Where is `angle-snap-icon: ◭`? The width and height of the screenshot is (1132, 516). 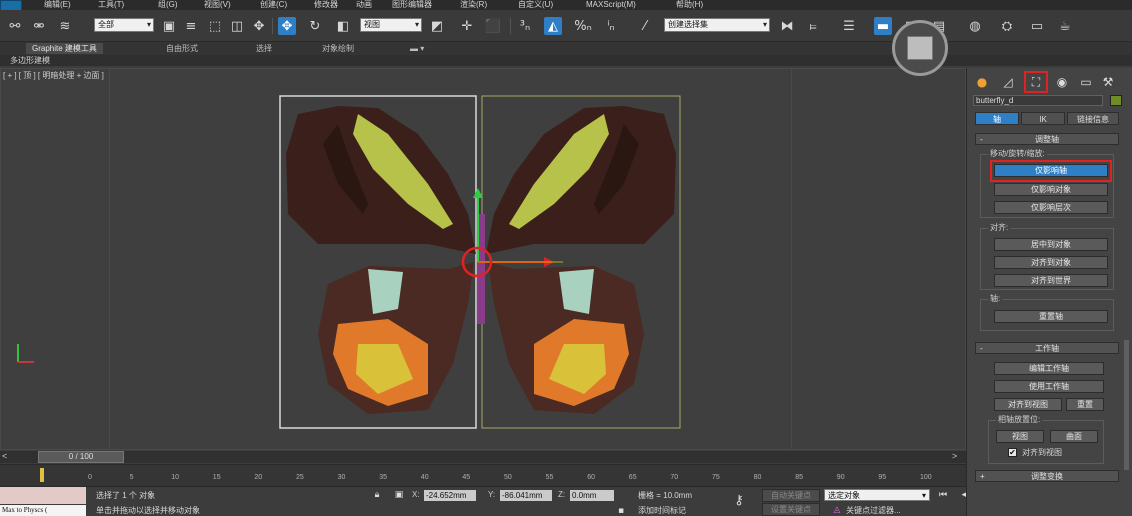 angle-snap-icon: ◭ is located at coordinates (553, 26).